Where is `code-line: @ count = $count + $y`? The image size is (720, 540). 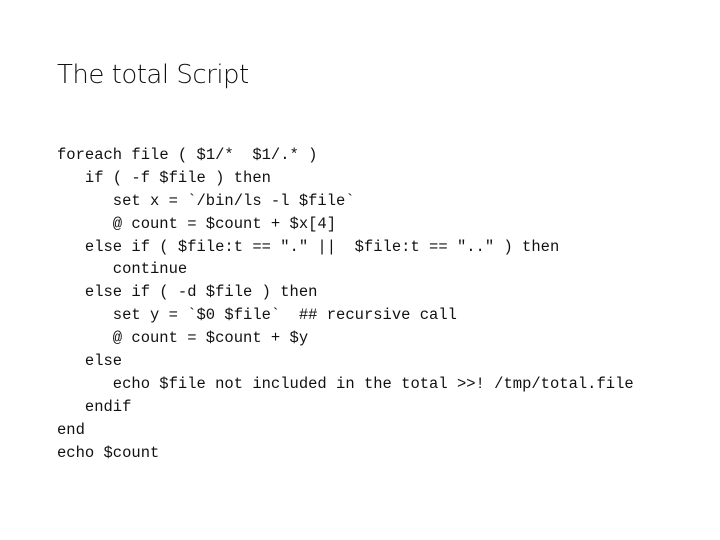 code-line: @ count = $count + $y is located at coordinates (210, 338).